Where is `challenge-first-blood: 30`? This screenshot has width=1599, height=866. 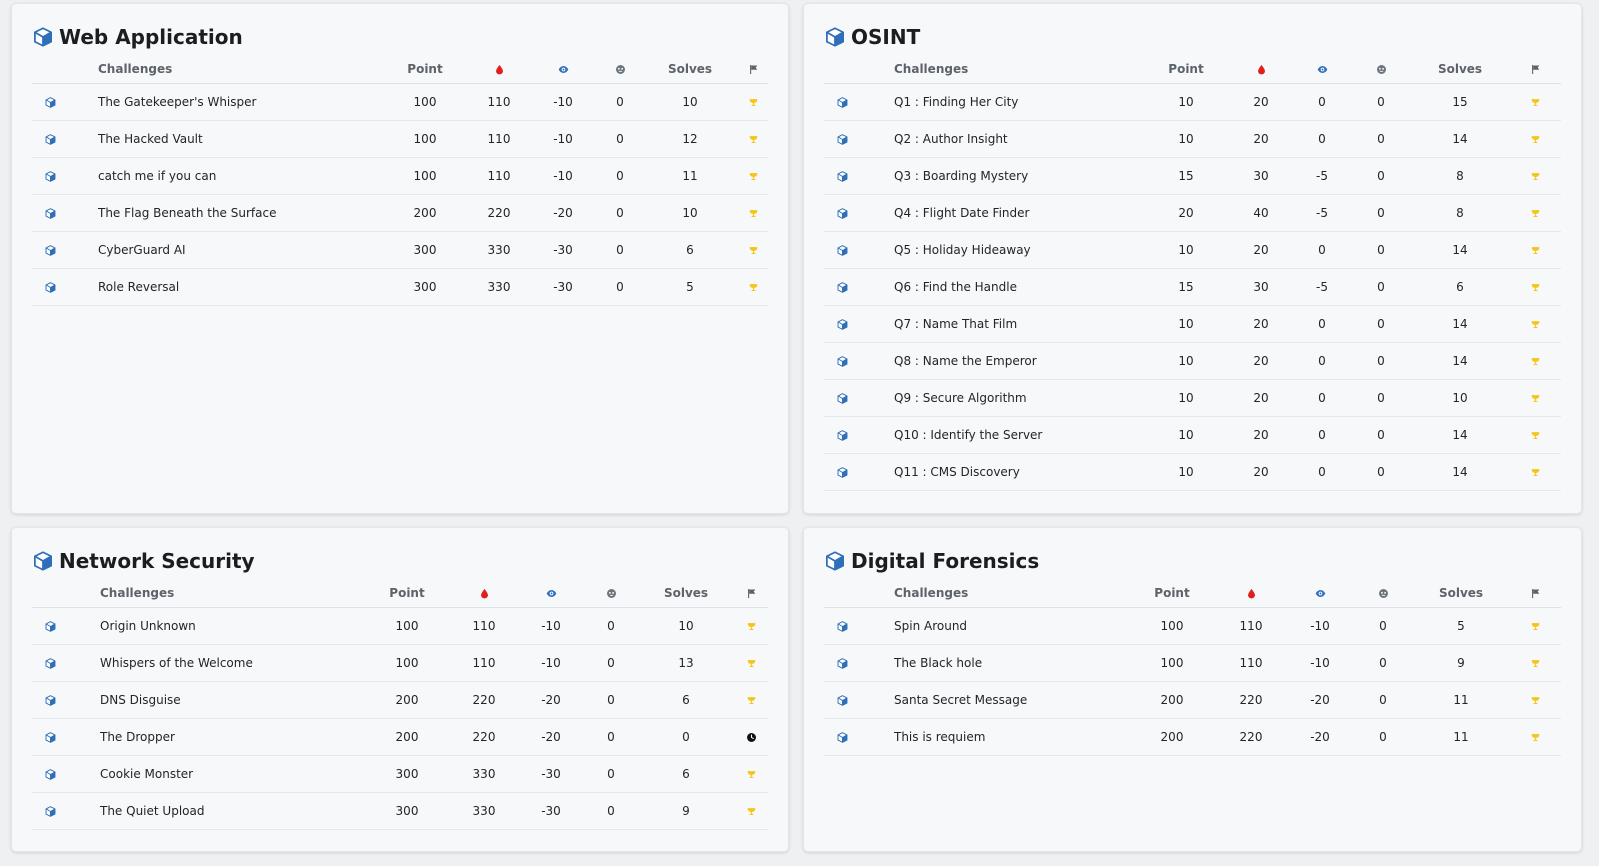 challenge-first-blood: 30 is located at coordinates (1261, 287).